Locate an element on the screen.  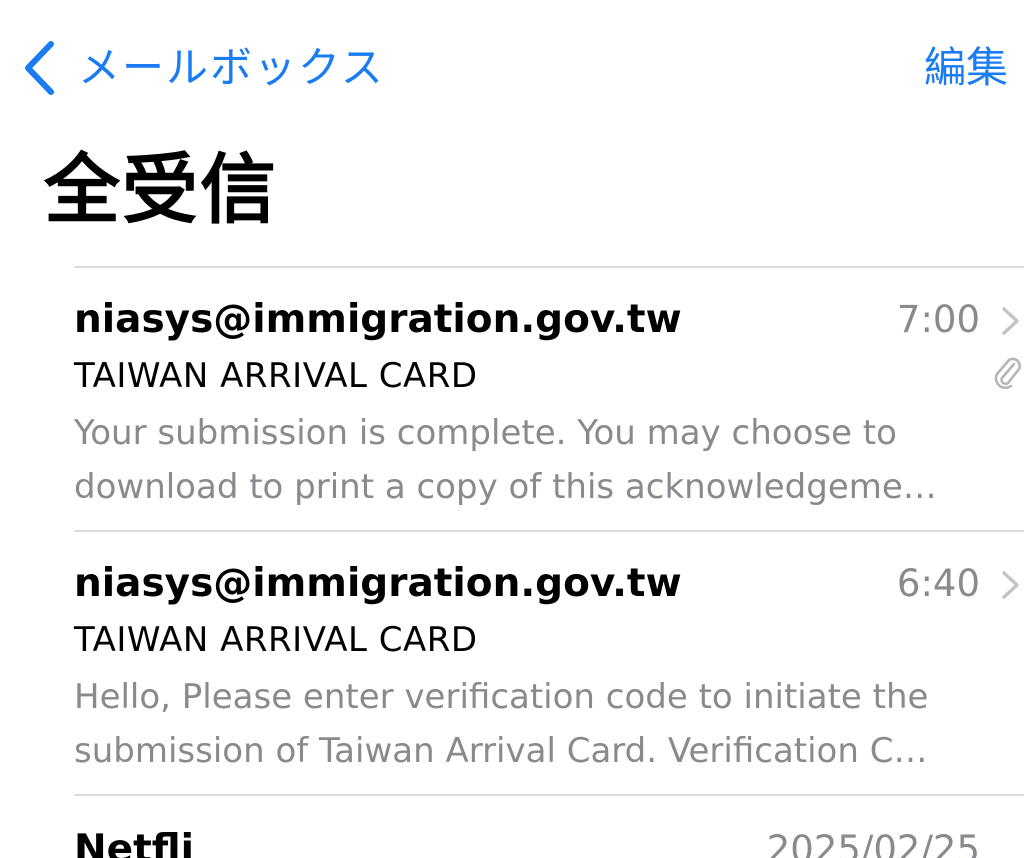
mail-time: 6:40 is located at coordinates (938, 583).